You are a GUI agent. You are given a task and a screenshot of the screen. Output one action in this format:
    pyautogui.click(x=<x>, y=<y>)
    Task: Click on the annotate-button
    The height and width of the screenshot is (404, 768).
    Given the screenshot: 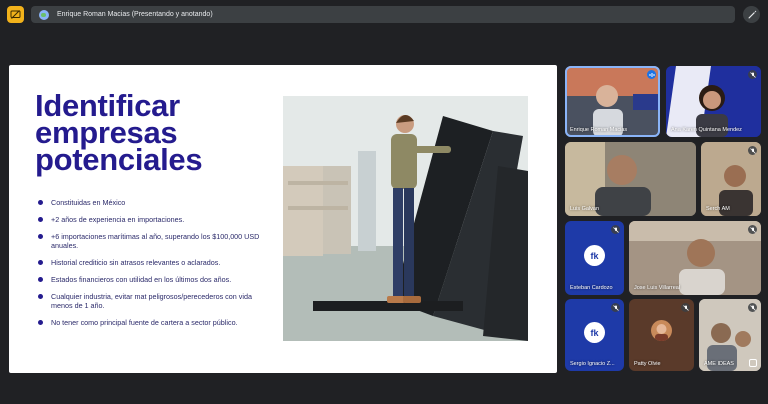 What is the action you would take?
    pyautogui.click(x=751, y=14)
    